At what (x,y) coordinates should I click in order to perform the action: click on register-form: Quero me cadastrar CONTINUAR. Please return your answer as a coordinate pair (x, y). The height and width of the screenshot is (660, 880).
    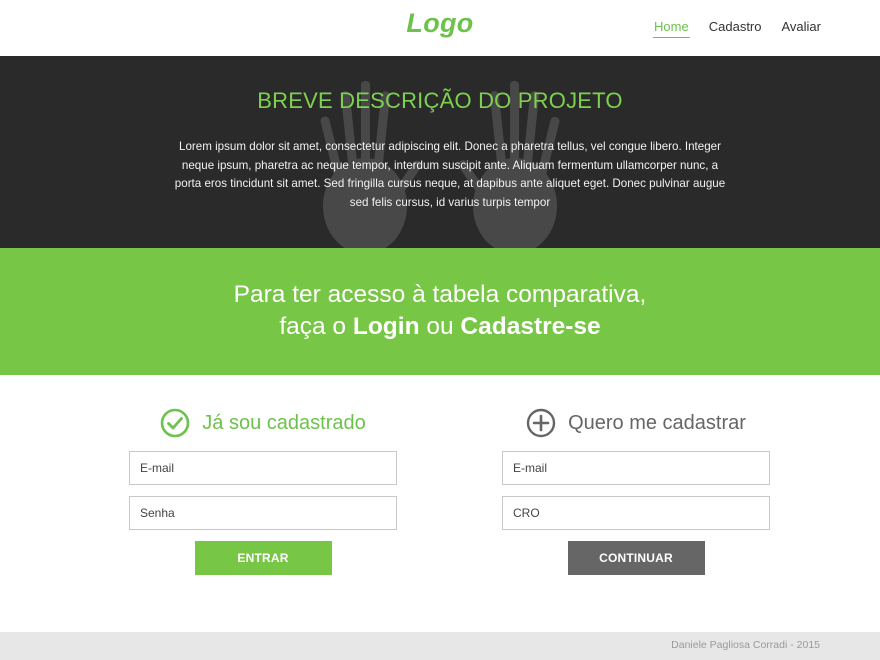
    Looking at the image, I should click on (636, 490).